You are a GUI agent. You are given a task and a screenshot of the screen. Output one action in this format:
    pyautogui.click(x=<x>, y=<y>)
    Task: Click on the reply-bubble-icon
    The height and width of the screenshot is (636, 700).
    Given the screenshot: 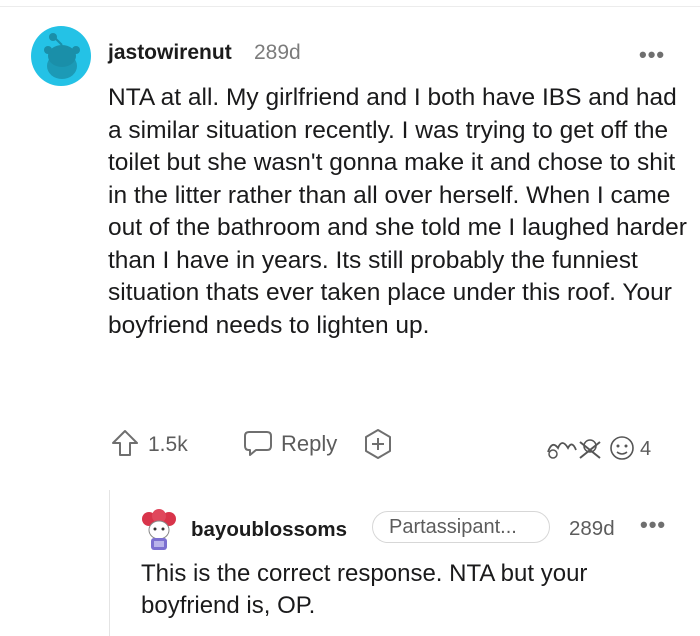 What is the action you would take?
    pyautogui.click(x=258, y=443)
    